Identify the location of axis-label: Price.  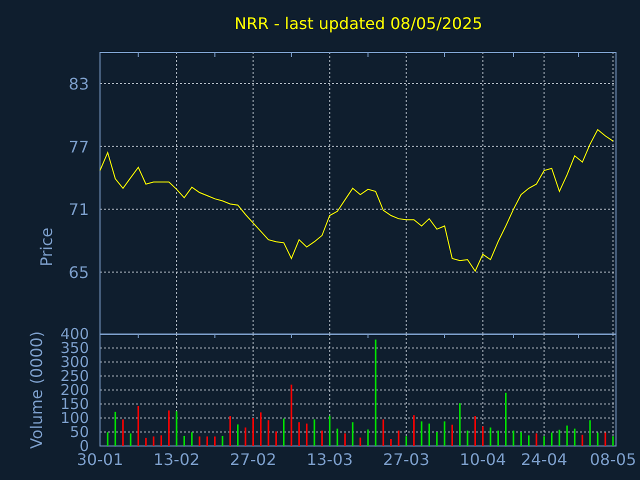
(46, 247).